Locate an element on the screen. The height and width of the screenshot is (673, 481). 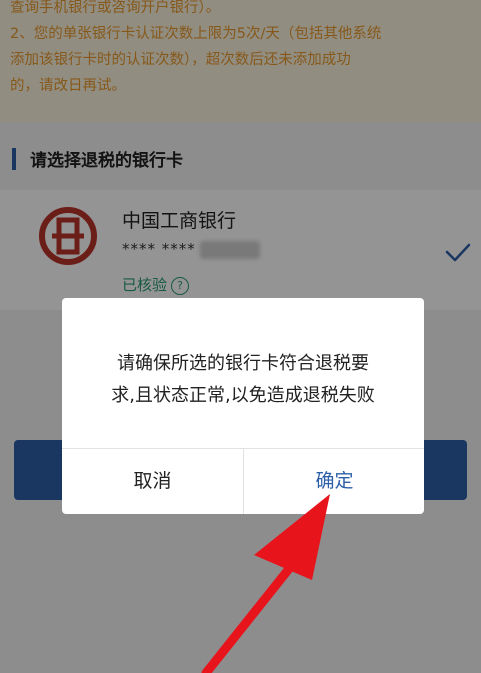
dialog-message-line-2: 求,且状态正常,以免造成退税失败 is located at coordinates (243, 395).